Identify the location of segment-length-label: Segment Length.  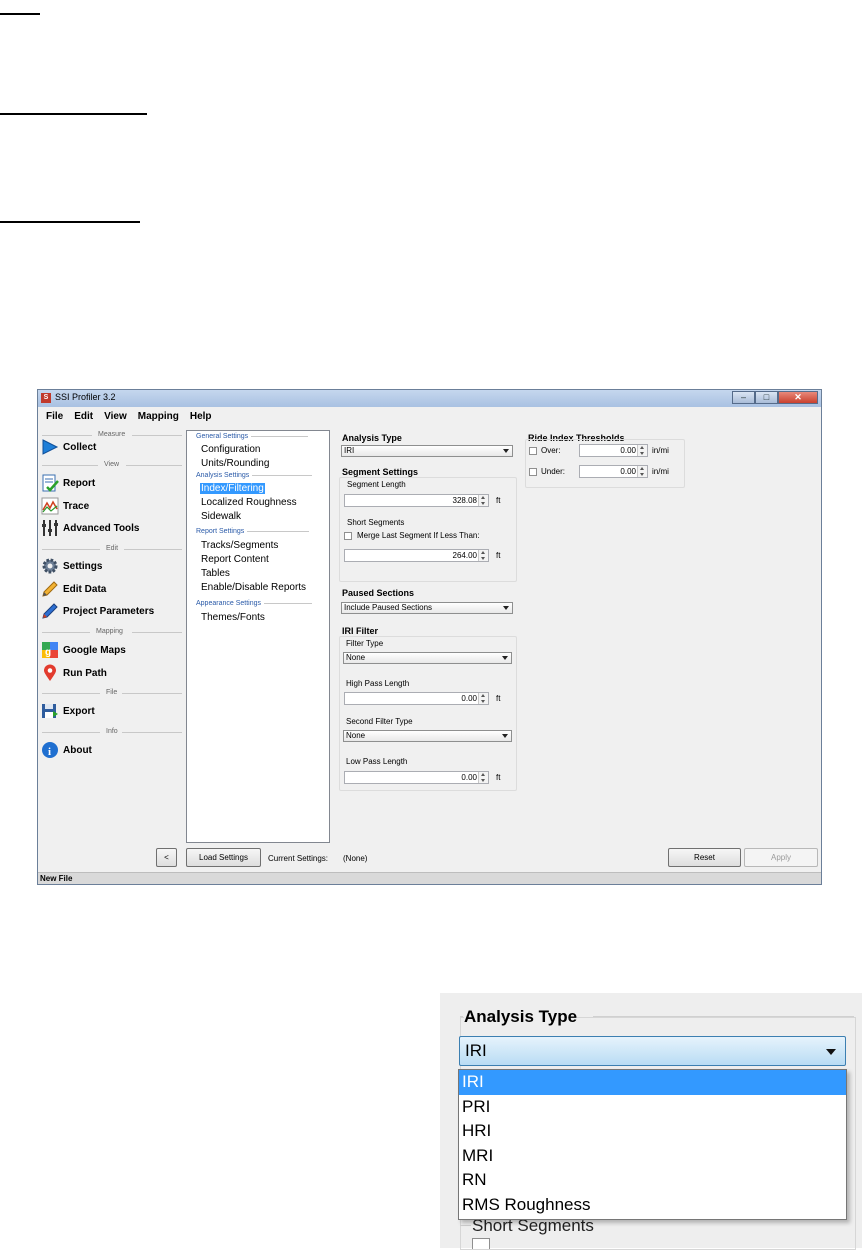
(376, 484).